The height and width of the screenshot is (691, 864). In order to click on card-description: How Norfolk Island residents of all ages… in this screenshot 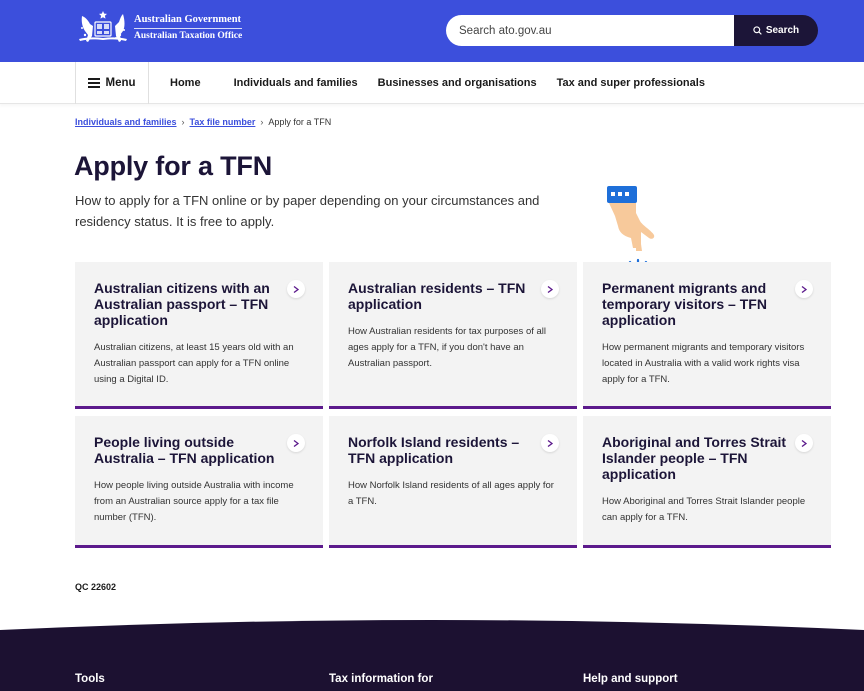, I will do `click(451, 493)`.